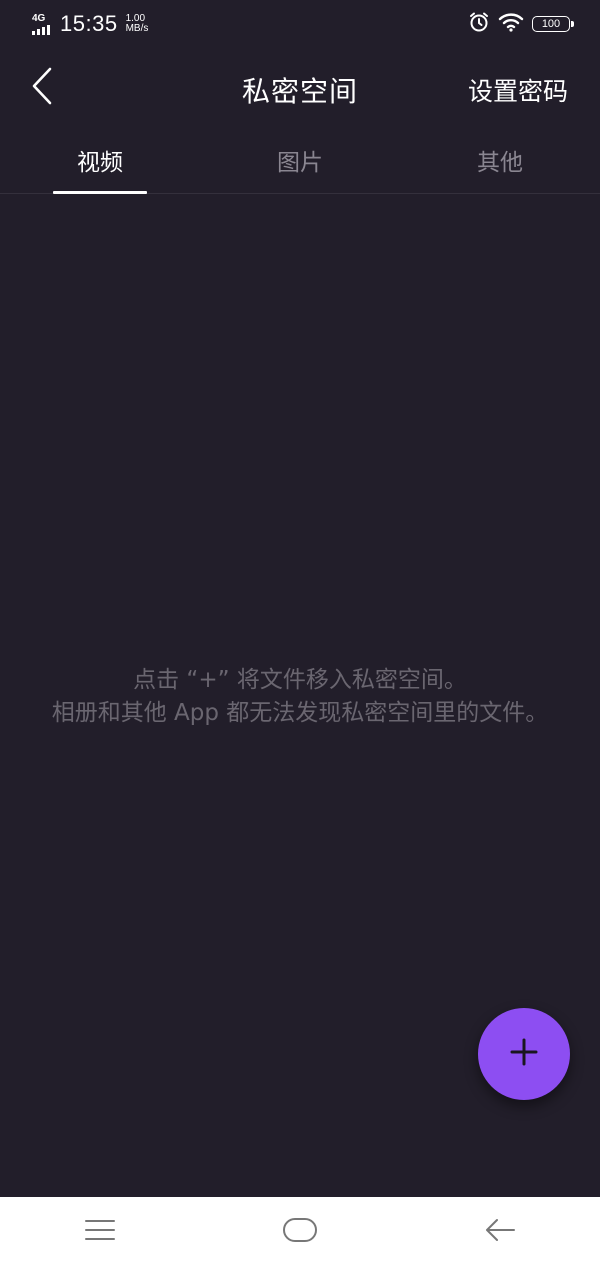 The width and height of the screenshot is (600, 1267). I want to click on status-time: 15:35, so click(89, 23).